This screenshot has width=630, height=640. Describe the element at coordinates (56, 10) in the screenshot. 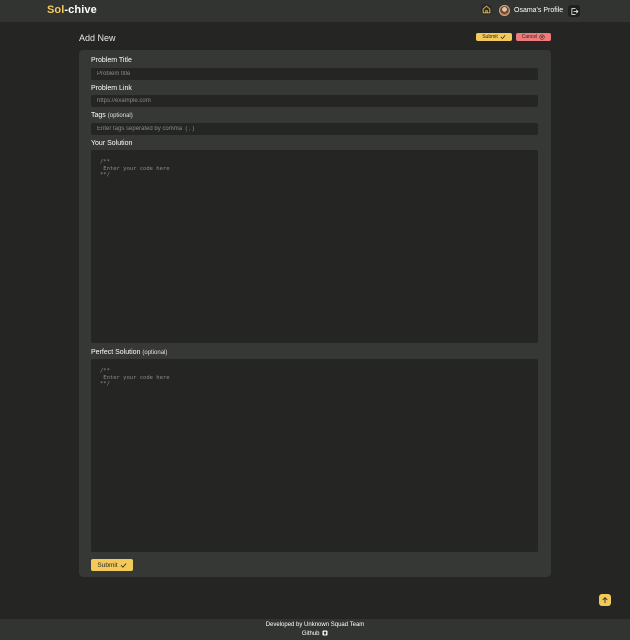

I see `logo-accent-text: Sol` at that location.